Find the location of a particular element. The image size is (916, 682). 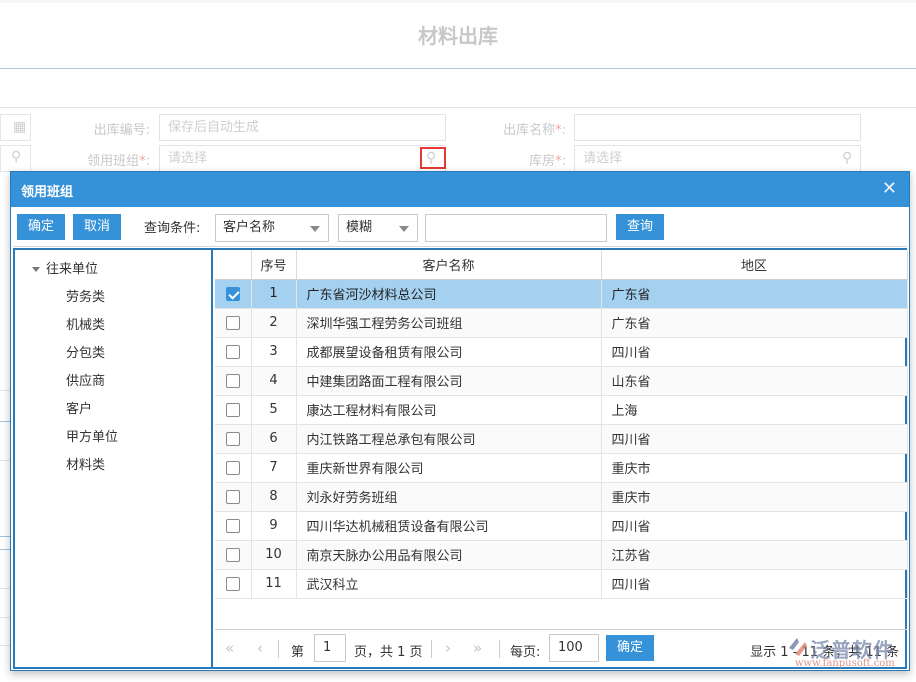

date-picker-button: ▦ is located at coordinates (15, 127).